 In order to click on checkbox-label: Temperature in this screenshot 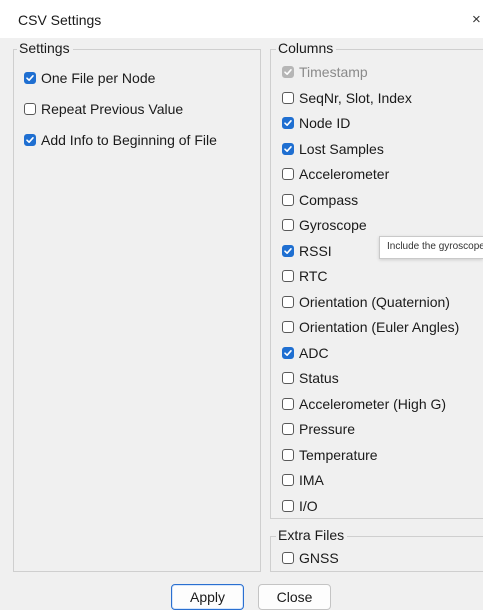, I will do `click(338, 454)`.